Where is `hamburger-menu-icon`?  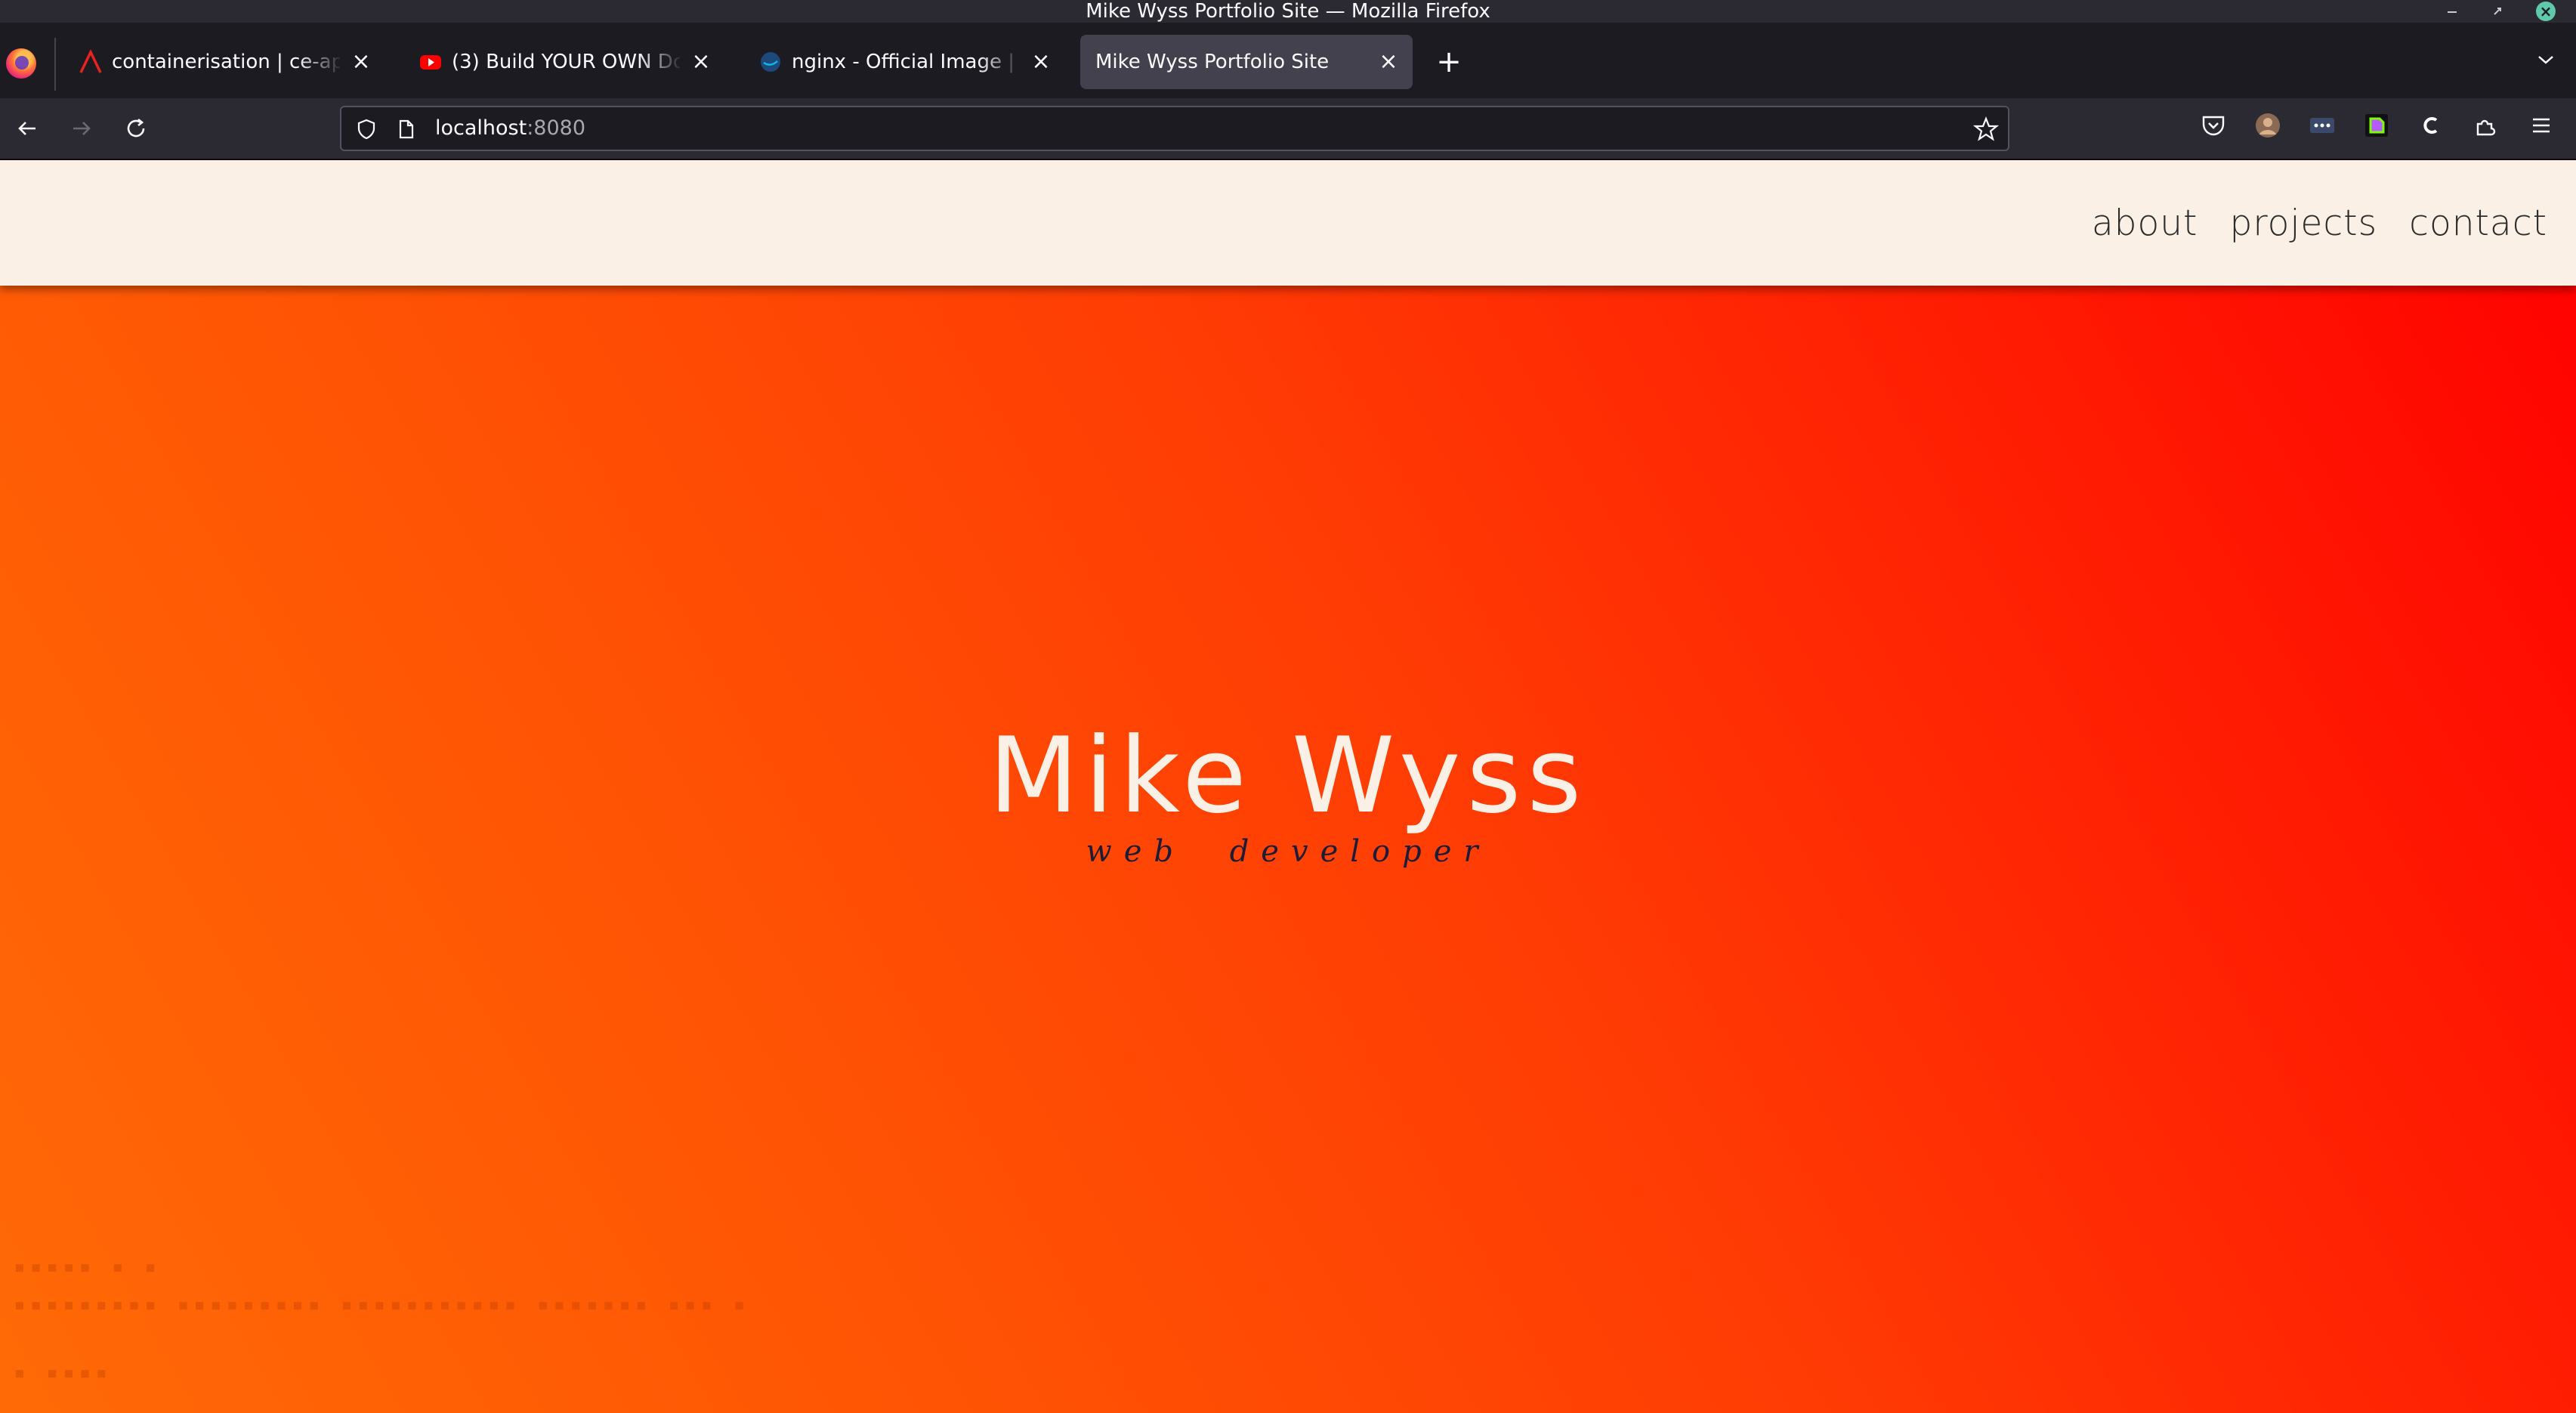
hamburger-menu-icon is located at coordinates (2541, 125).